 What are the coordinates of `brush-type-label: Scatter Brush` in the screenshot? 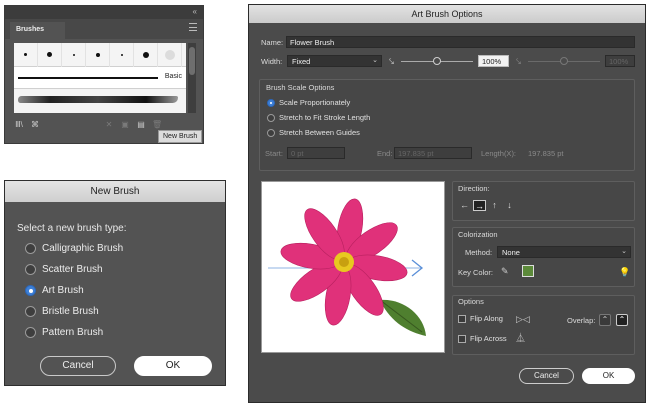 It's located at (72, 269).